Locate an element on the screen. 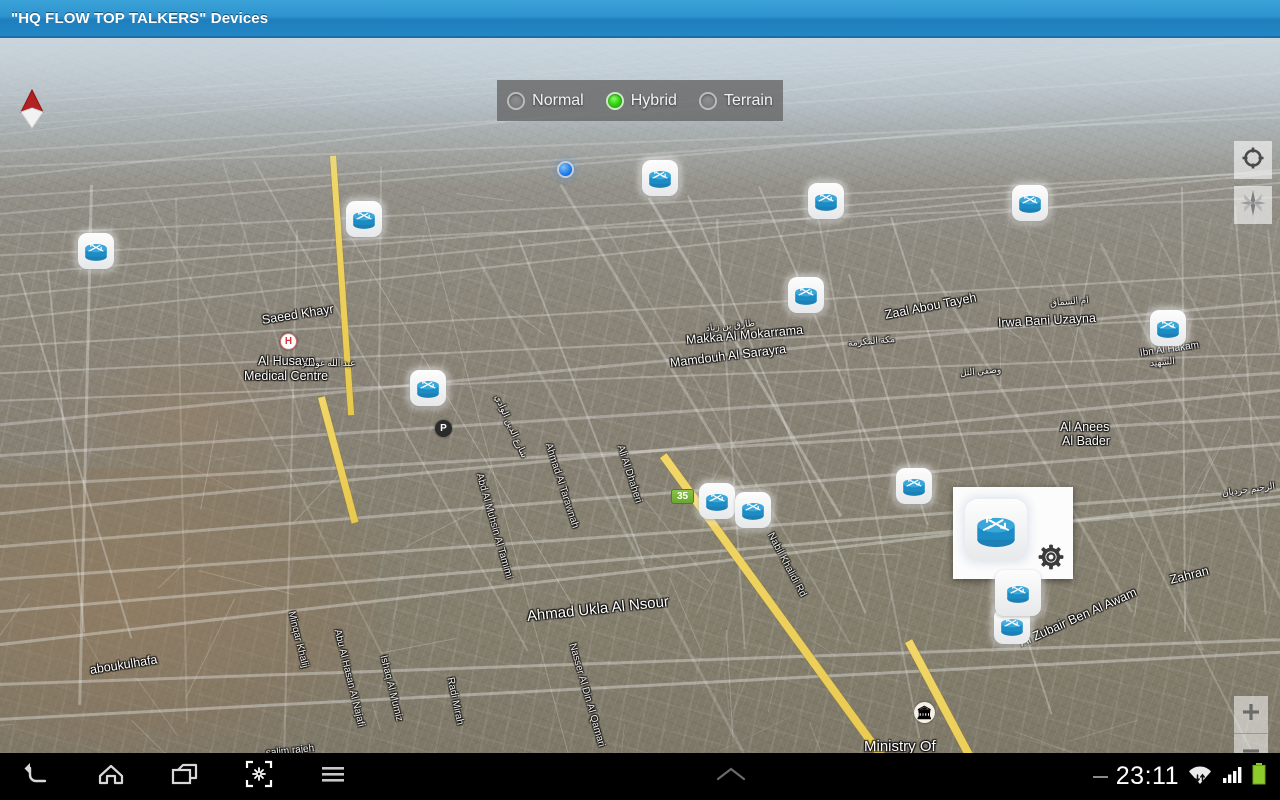 The width and height of the screenshot is (1280, 800). map-type-option-terrain: Terrain is located at coordinates (736, 100).